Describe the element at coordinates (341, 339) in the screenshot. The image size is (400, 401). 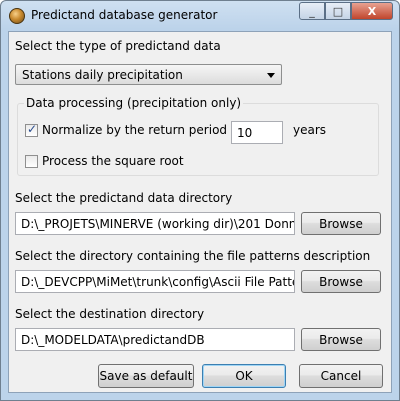
I see `dest-dir-browse-button: Browse` at that location.